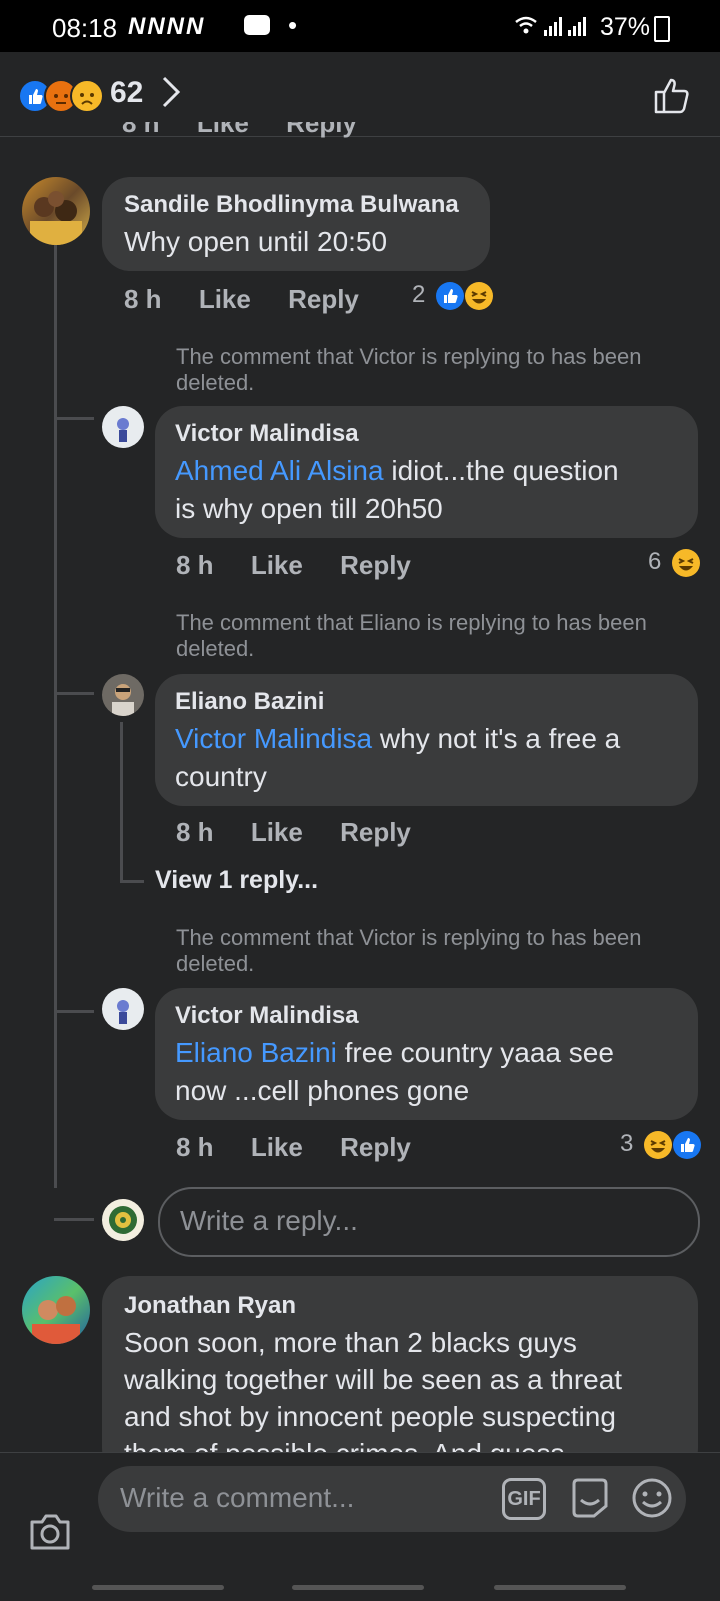  I want to click on comment-text: Soon soon, more than 2 blacks guys, so click(350, 1342).